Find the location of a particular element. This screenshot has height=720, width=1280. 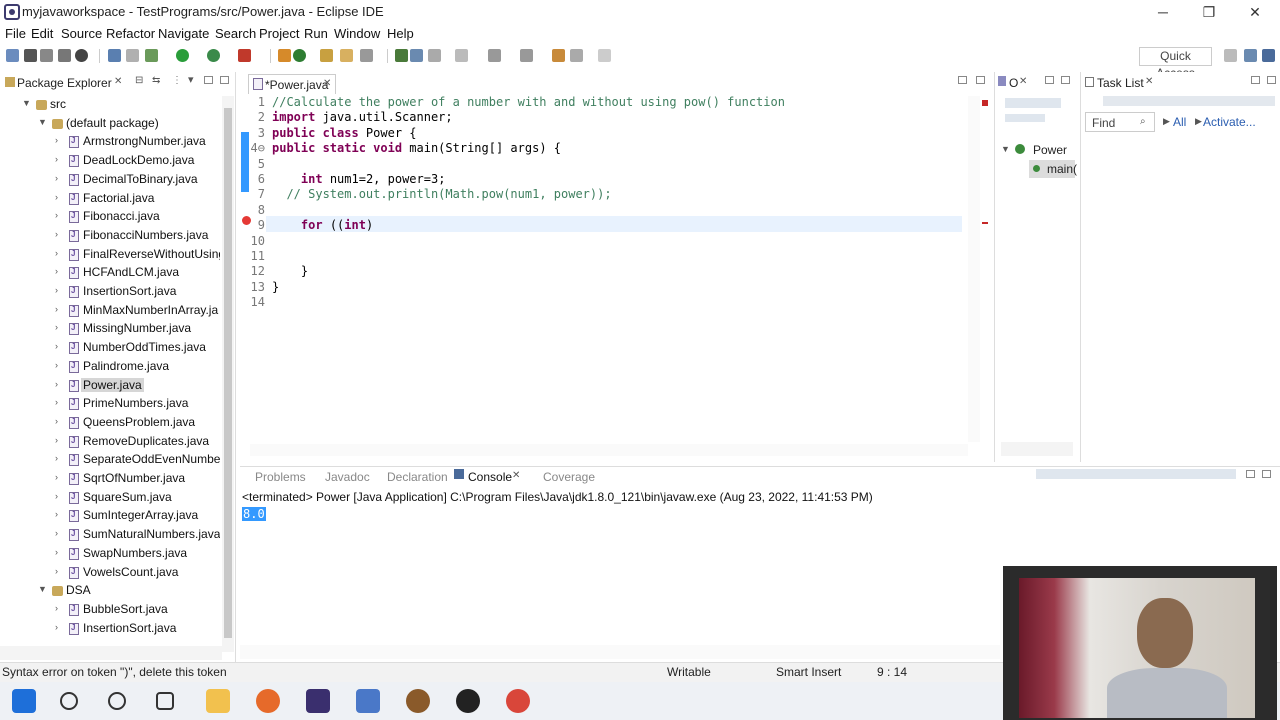

tree-item-file: › HCFAndLCM.java is located at coordinates (110, 273).